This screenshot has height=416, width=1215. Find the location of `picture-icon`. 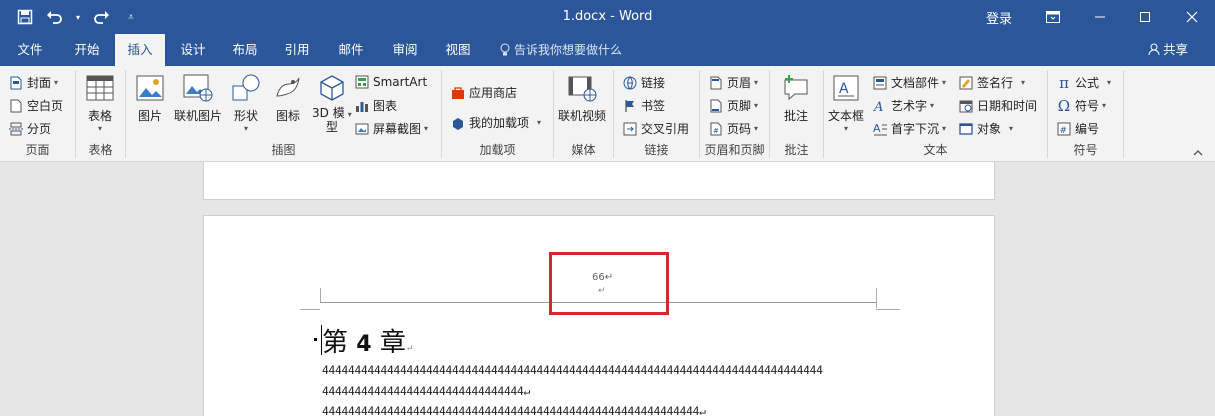

picture-icon is located at coordinates (150, 88).